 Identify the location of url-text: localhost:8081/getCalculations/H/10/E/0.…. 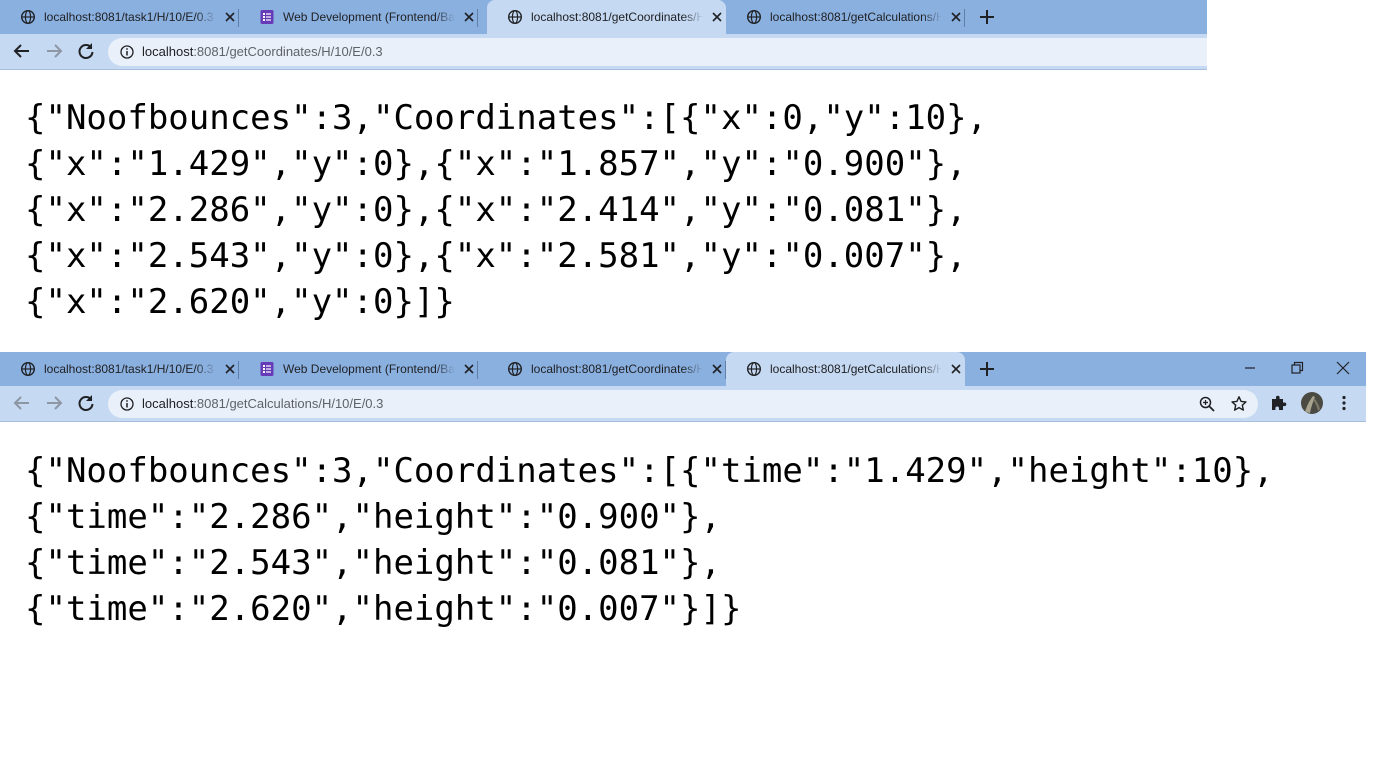
(262, 404).